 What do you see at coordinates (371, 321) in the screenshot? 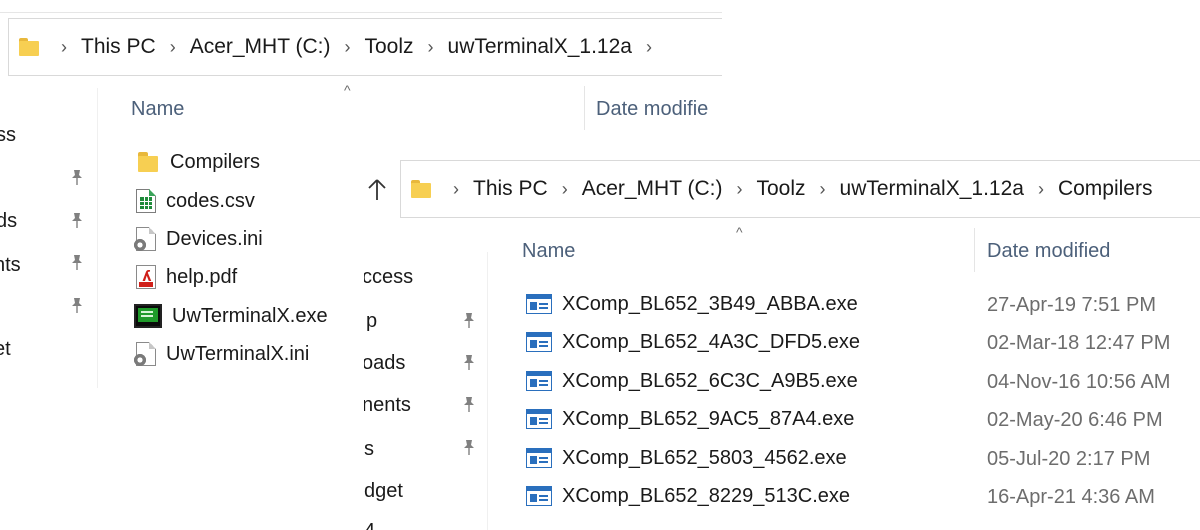
I see `nav-item-desktop: p` at bounding box center [371, 321].